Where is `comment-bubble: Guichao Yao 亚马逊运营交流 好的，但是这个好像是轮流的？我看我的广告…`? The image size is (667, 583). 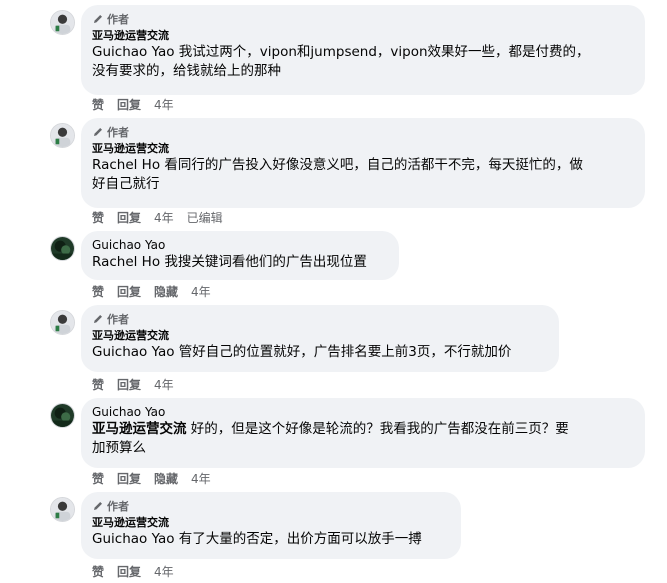 comment-bubble: Guichao Yao 亚马逊运营交流 好的，但是这个好像是轮流的？我看我的广告… is located at coordinates (363, 433).